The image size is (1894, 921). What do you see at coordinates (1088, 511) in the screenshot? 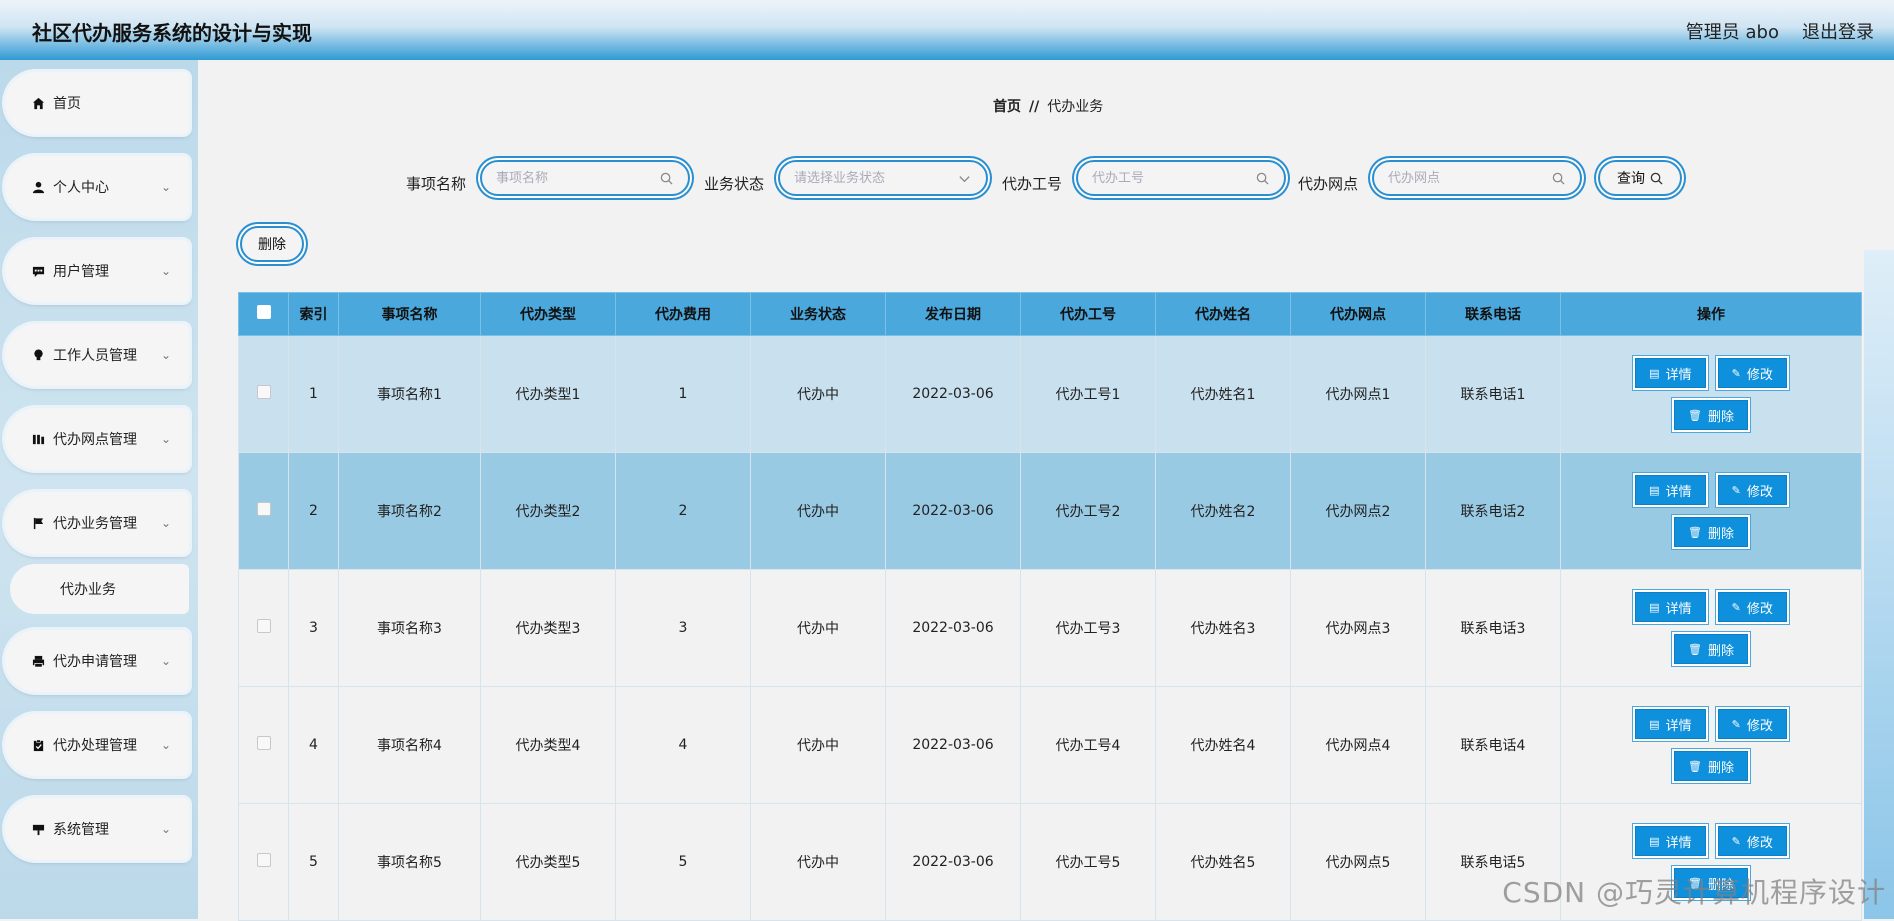
I see `cell-staff-number: 代办工号2` at bounding box center [1088, 511].